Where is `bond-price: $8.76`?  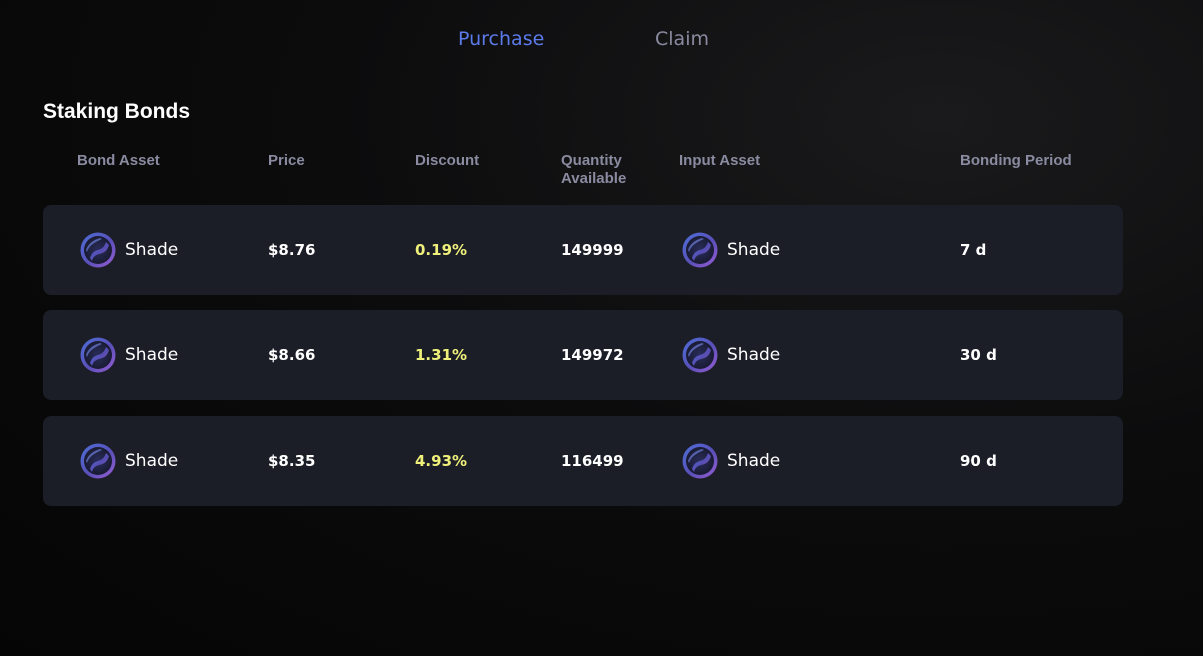 bond-price: $8.76 is located at coordinates (292, 250).